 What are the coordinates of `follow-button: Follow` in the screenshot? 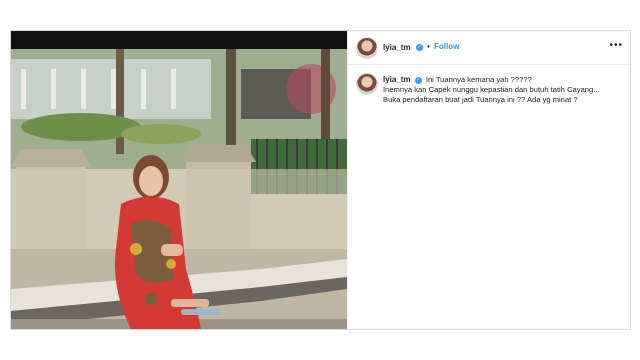 It's located at (446, 46).